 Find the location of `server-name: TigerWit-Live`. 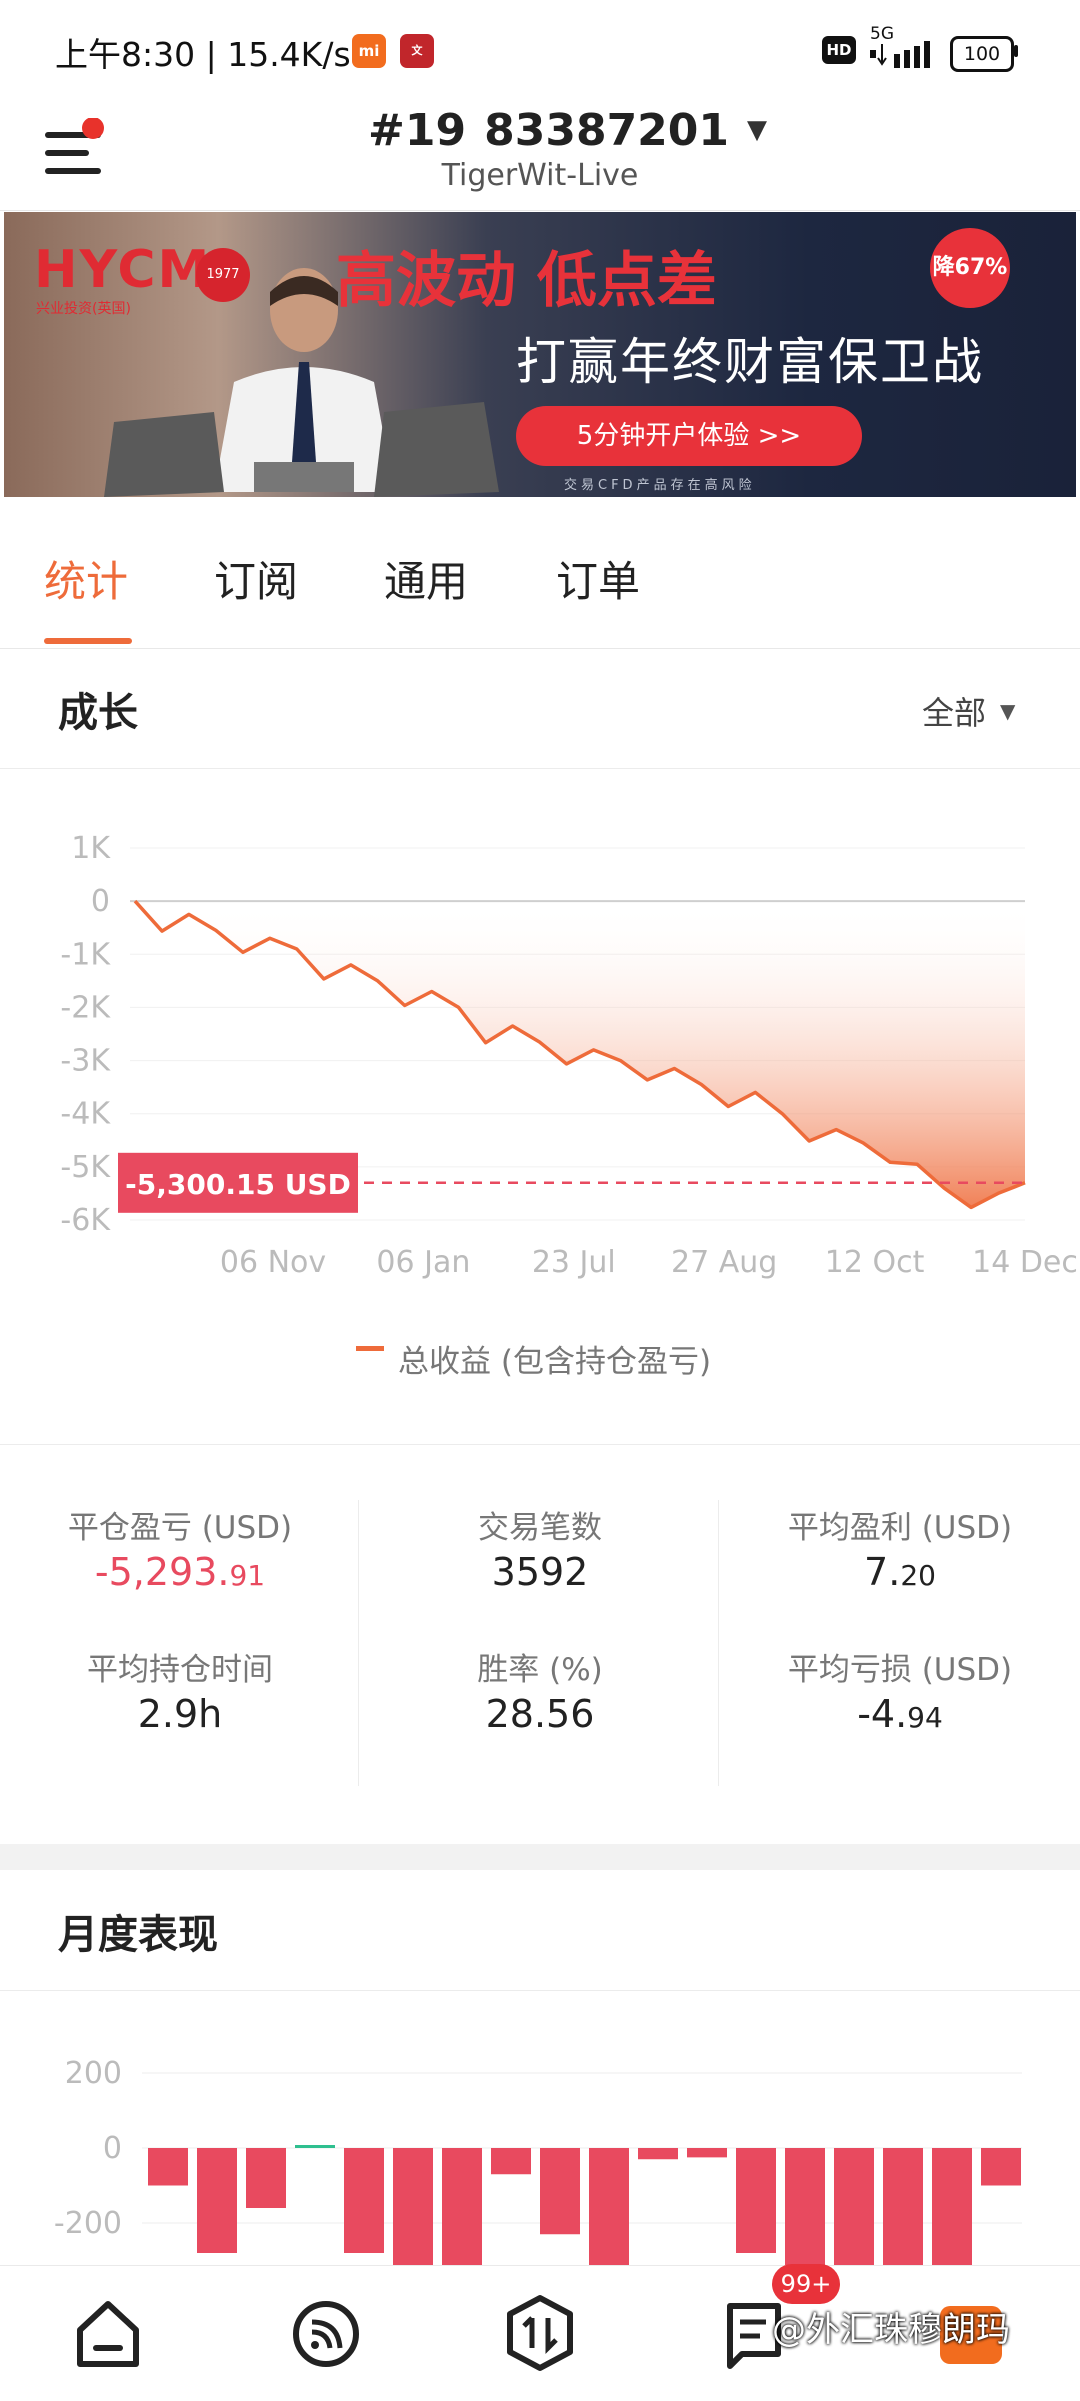

server-name: TigerWit-Live is located at coordinates (540, 175).